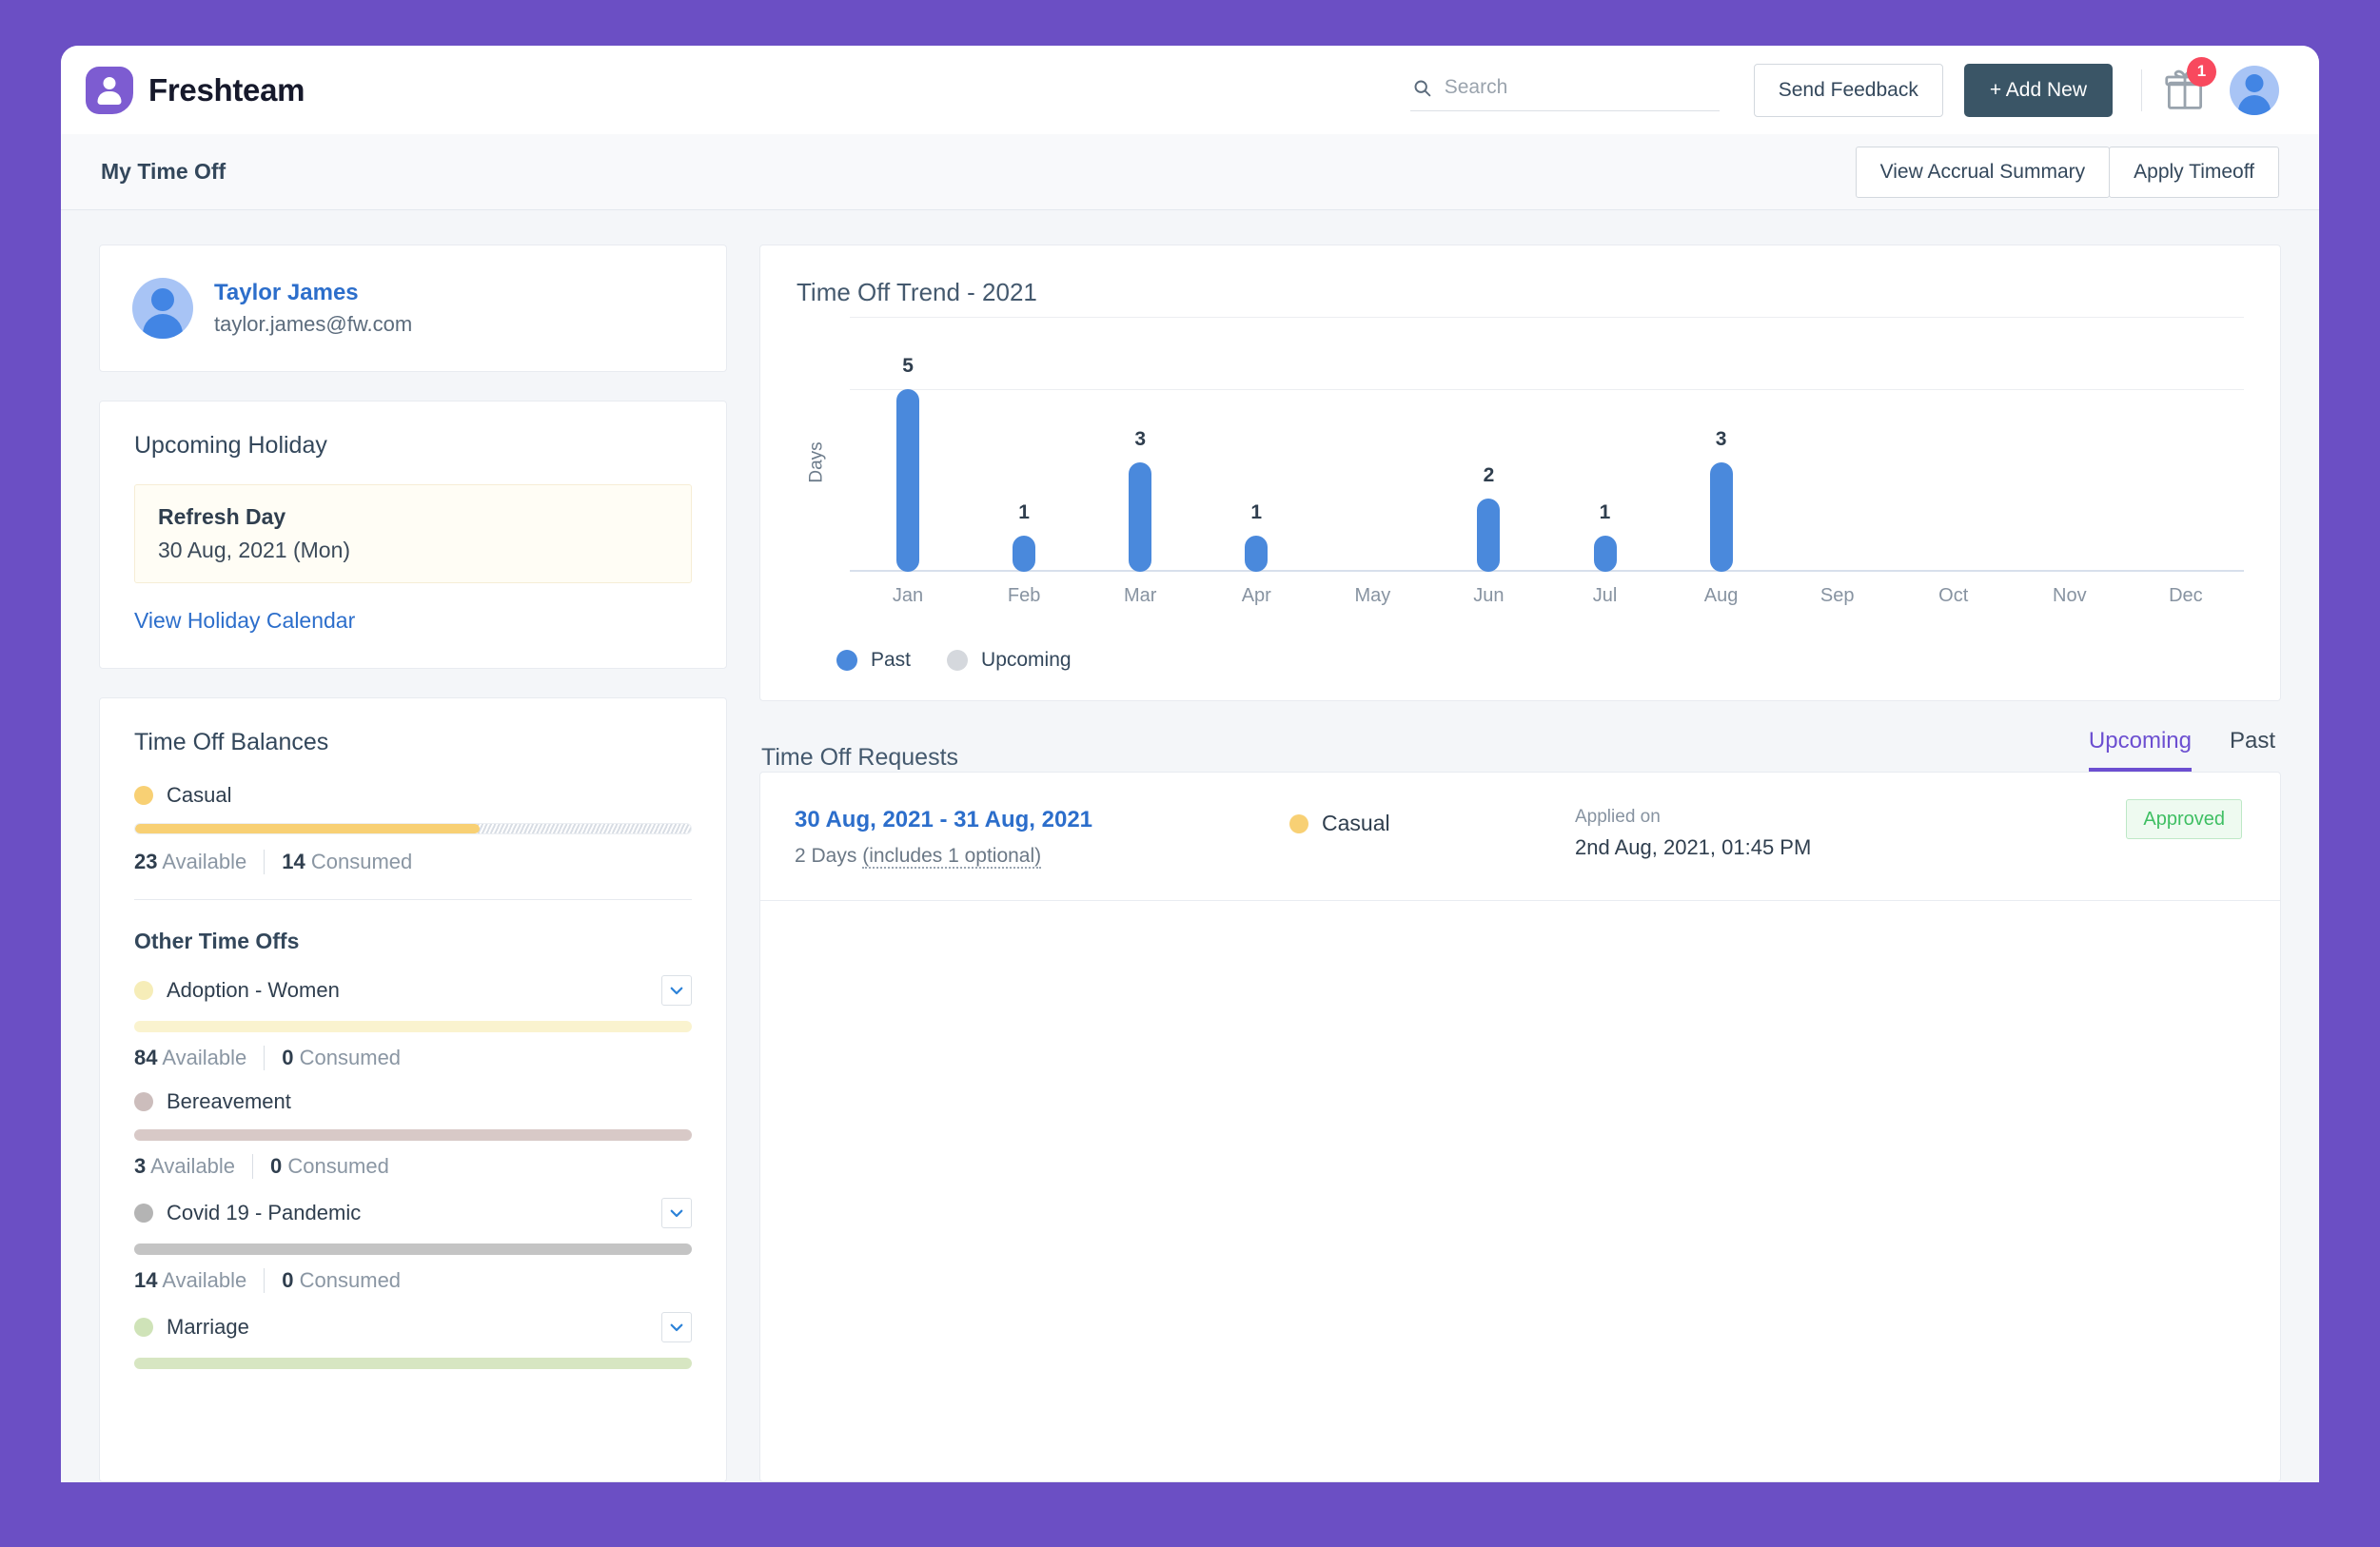 The height and width of the screenshot is (1547, 2380). What do you see at coordinates (2254, 90) in the screenshot?
I see `user-avatar` at bounding box center [2254, 90].